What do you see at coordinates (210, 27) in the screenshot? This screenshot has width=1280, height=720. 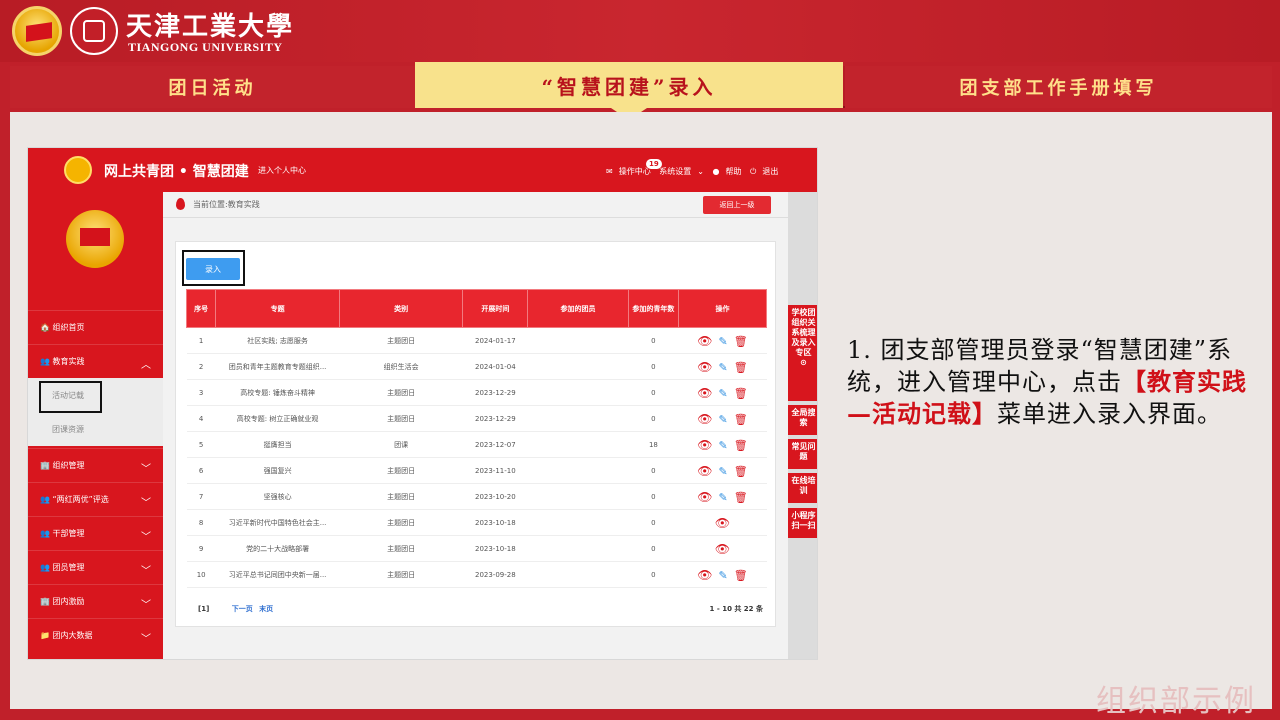 I see `university-name-cn: 天津工業大學` at bounding box center [210, 27].